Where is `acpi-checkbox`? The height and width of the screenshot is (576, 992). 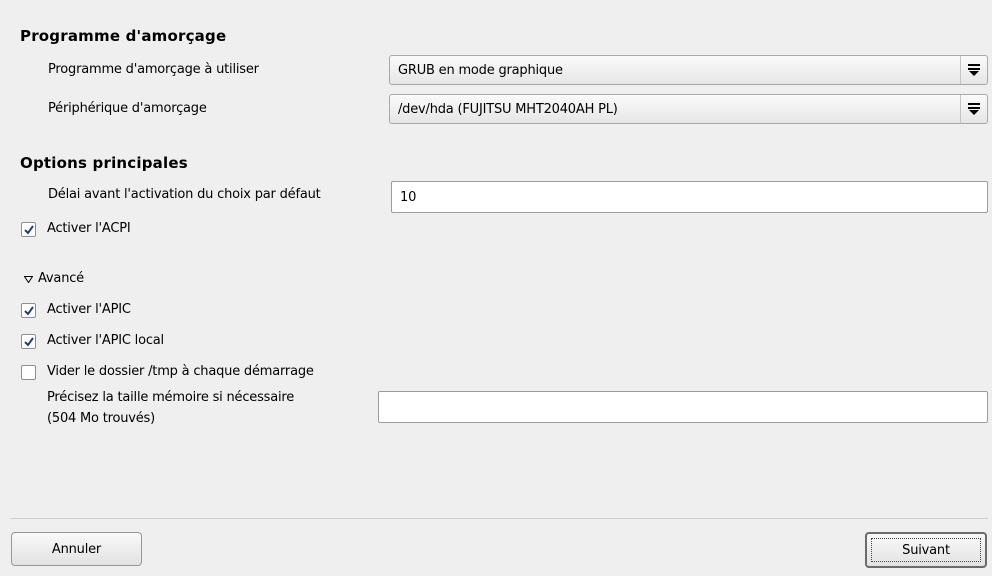
acpi-checkbox is located at coordinates (28, 229).